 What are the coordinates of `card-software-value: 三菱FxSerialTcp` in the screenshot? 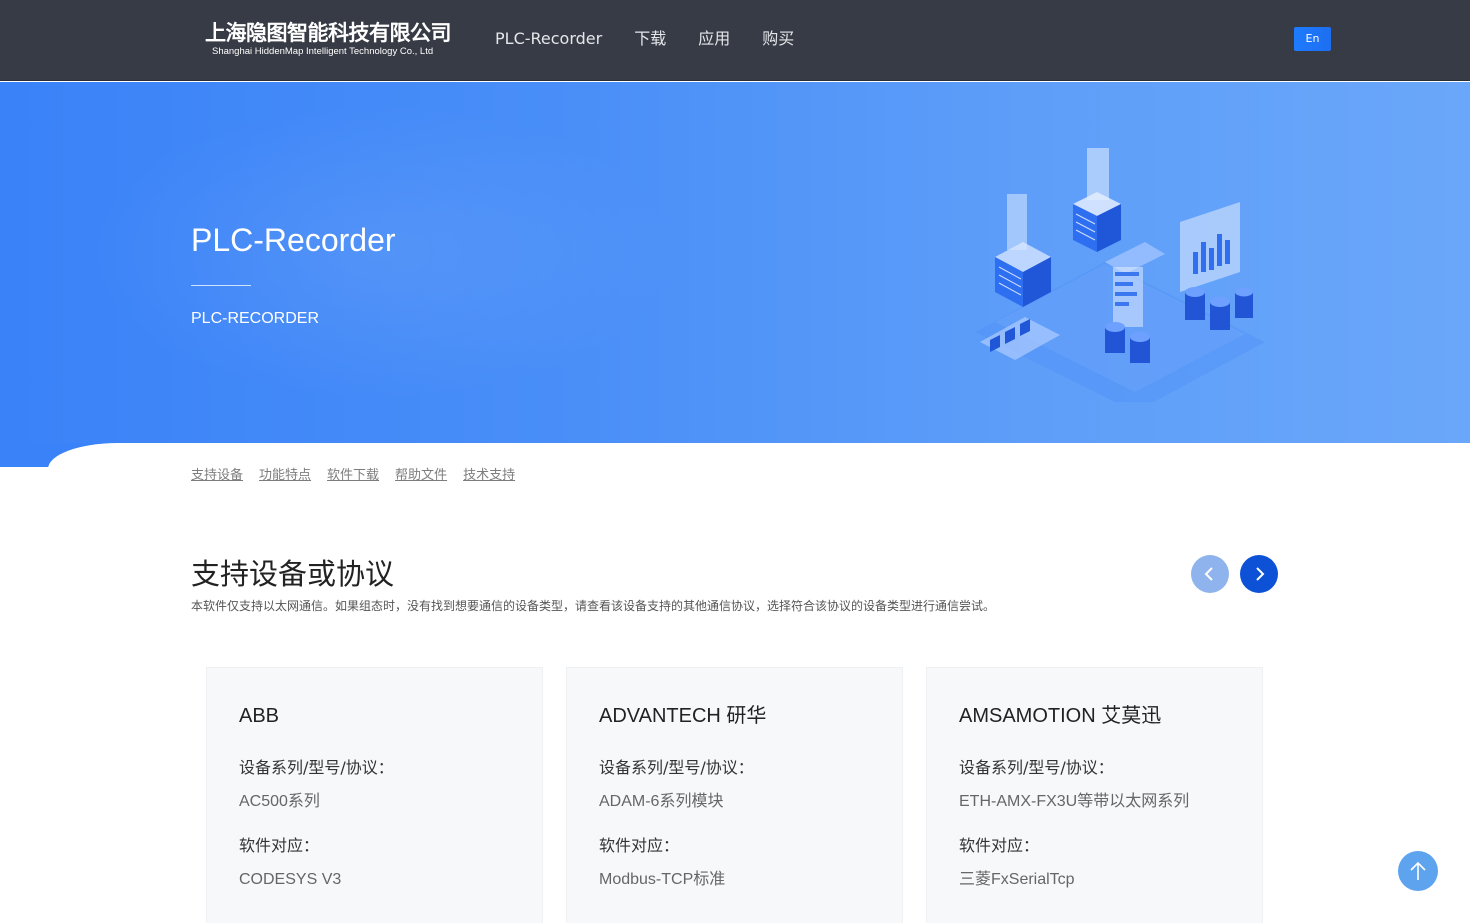 It's located at (1017, 879).